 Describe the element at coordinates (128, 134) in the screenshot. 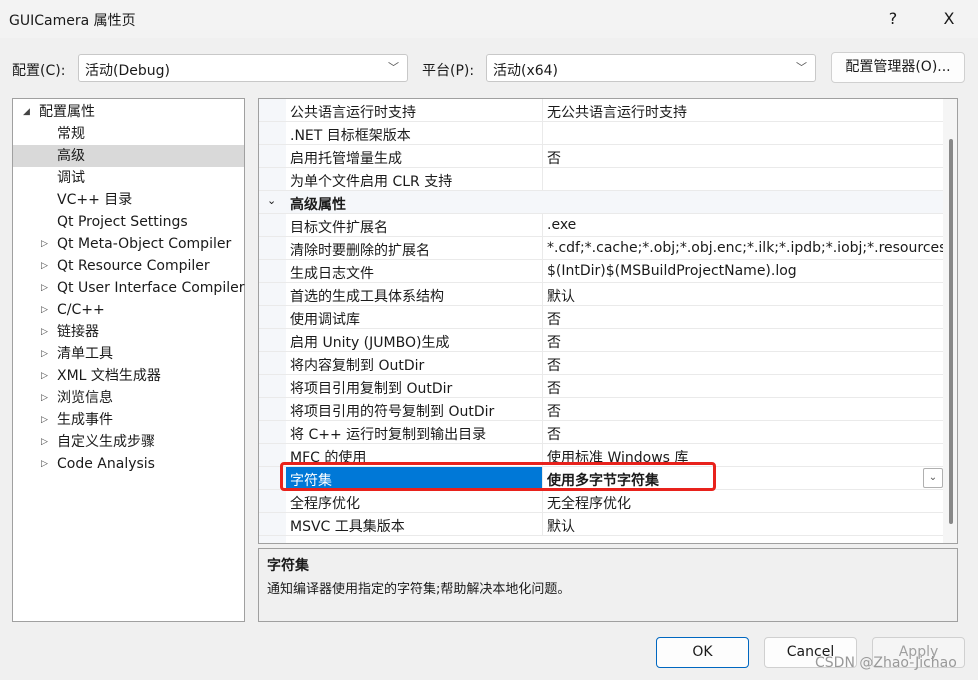

I see `tree-item: 常规` at that location.